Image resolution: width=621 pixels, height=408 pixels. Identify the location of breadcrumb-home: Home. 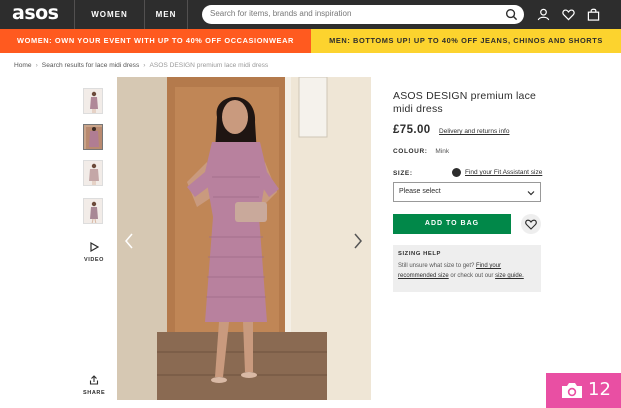
(23, 65).